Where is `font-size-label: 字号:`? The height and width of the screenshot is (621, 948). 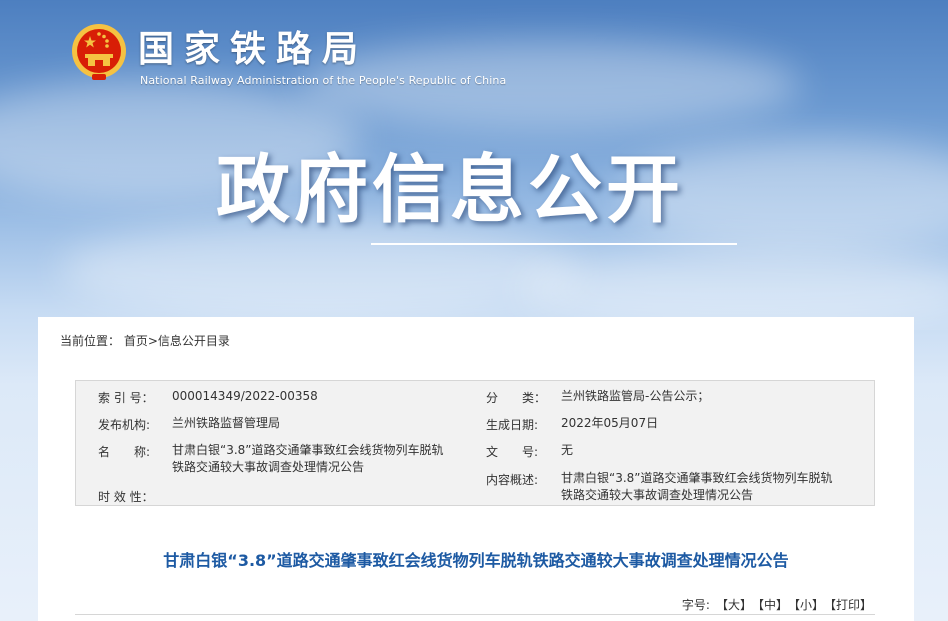 font-size-label: 字号: is located at coordinates (695, 605).